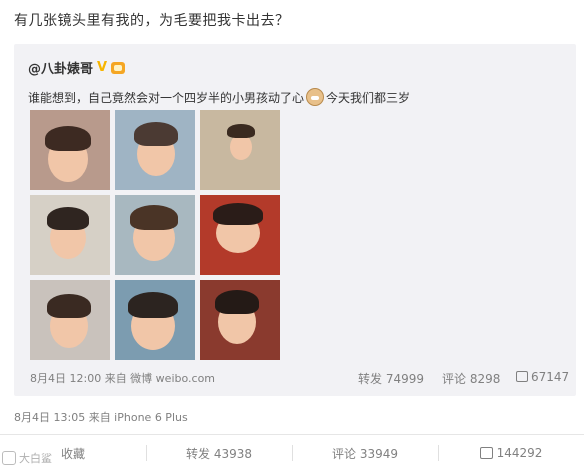 This screenshot has height=471, width=584. Describe the element at coordinates (102, 67) in the screenshot. I see `verified-icon: V` at that location.